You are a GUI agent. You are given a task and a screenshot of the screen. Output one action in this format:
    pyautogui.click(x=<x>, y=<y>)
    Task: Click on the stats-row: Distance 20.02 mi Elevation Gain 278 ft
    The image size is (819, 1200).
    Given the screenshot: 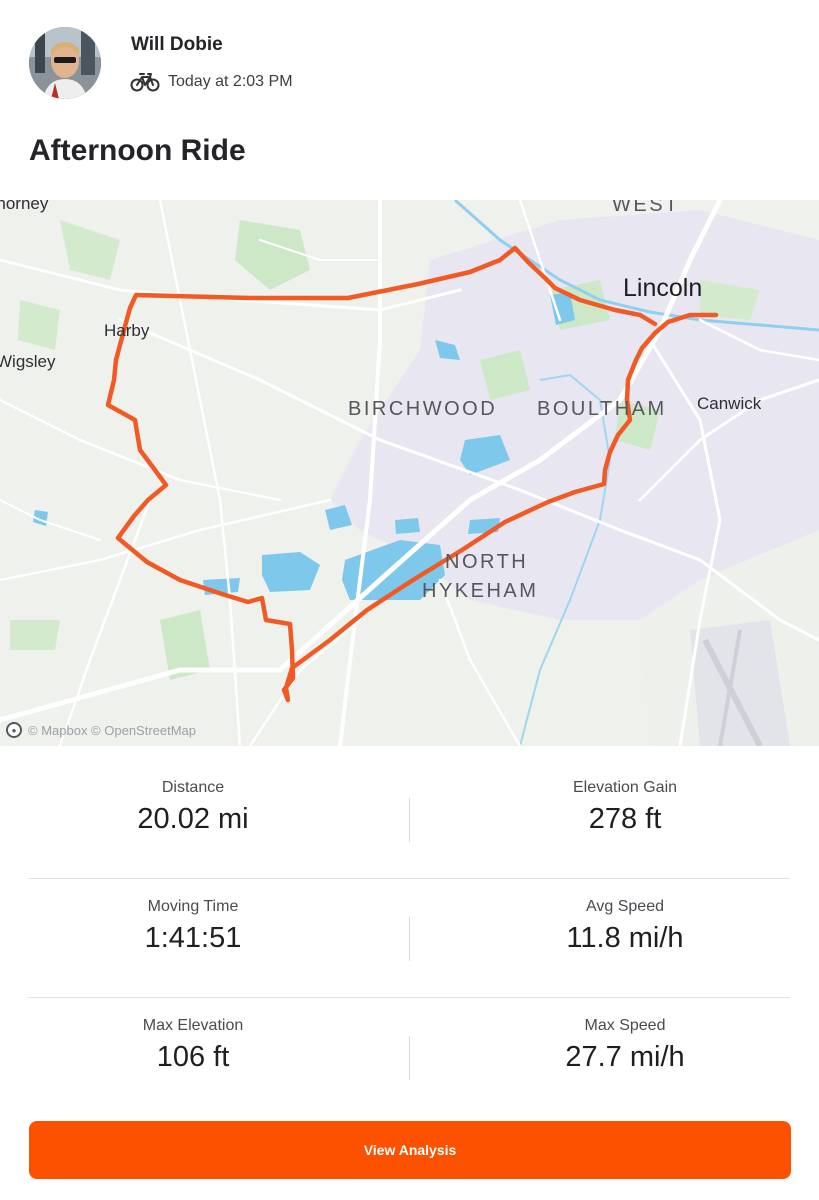 What is the action you would take?
    pyautogui.click(x=409, y=819)
    